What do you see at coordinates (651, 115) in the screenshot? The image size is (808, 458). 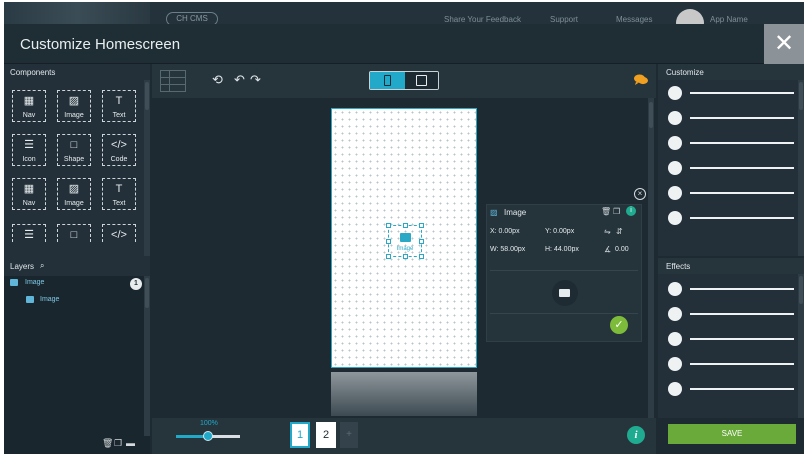 I see `canvas-scroll-thumb` at bounding box center [651, 115].